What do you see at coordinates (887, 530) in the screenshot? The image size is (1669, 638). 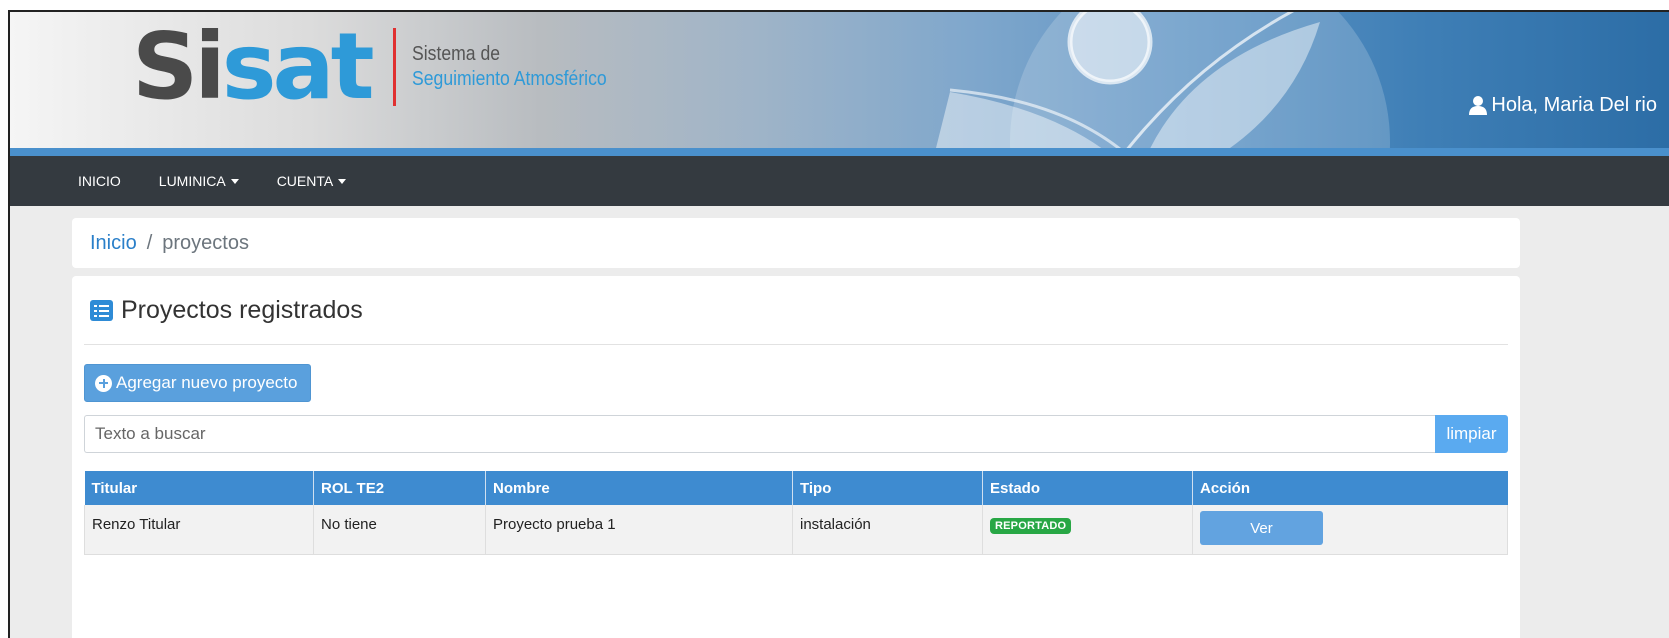 I see `cell-tipo: instalación` at bounding box center [887, 530].